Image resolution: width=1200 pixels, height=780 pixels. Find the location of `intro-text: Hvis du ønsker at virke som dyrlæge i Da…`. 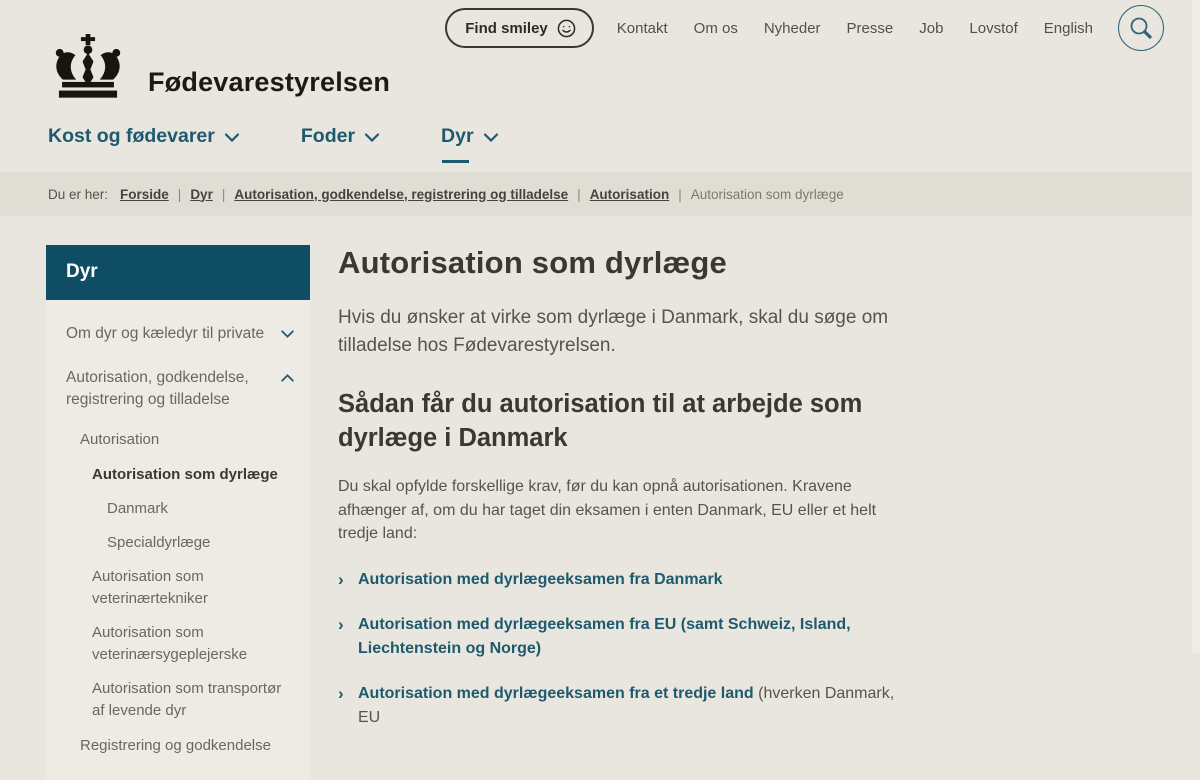

intro-text: Hvis du ønsker at virke som dyrlæge i Da… is located at coordinates (613, 331).